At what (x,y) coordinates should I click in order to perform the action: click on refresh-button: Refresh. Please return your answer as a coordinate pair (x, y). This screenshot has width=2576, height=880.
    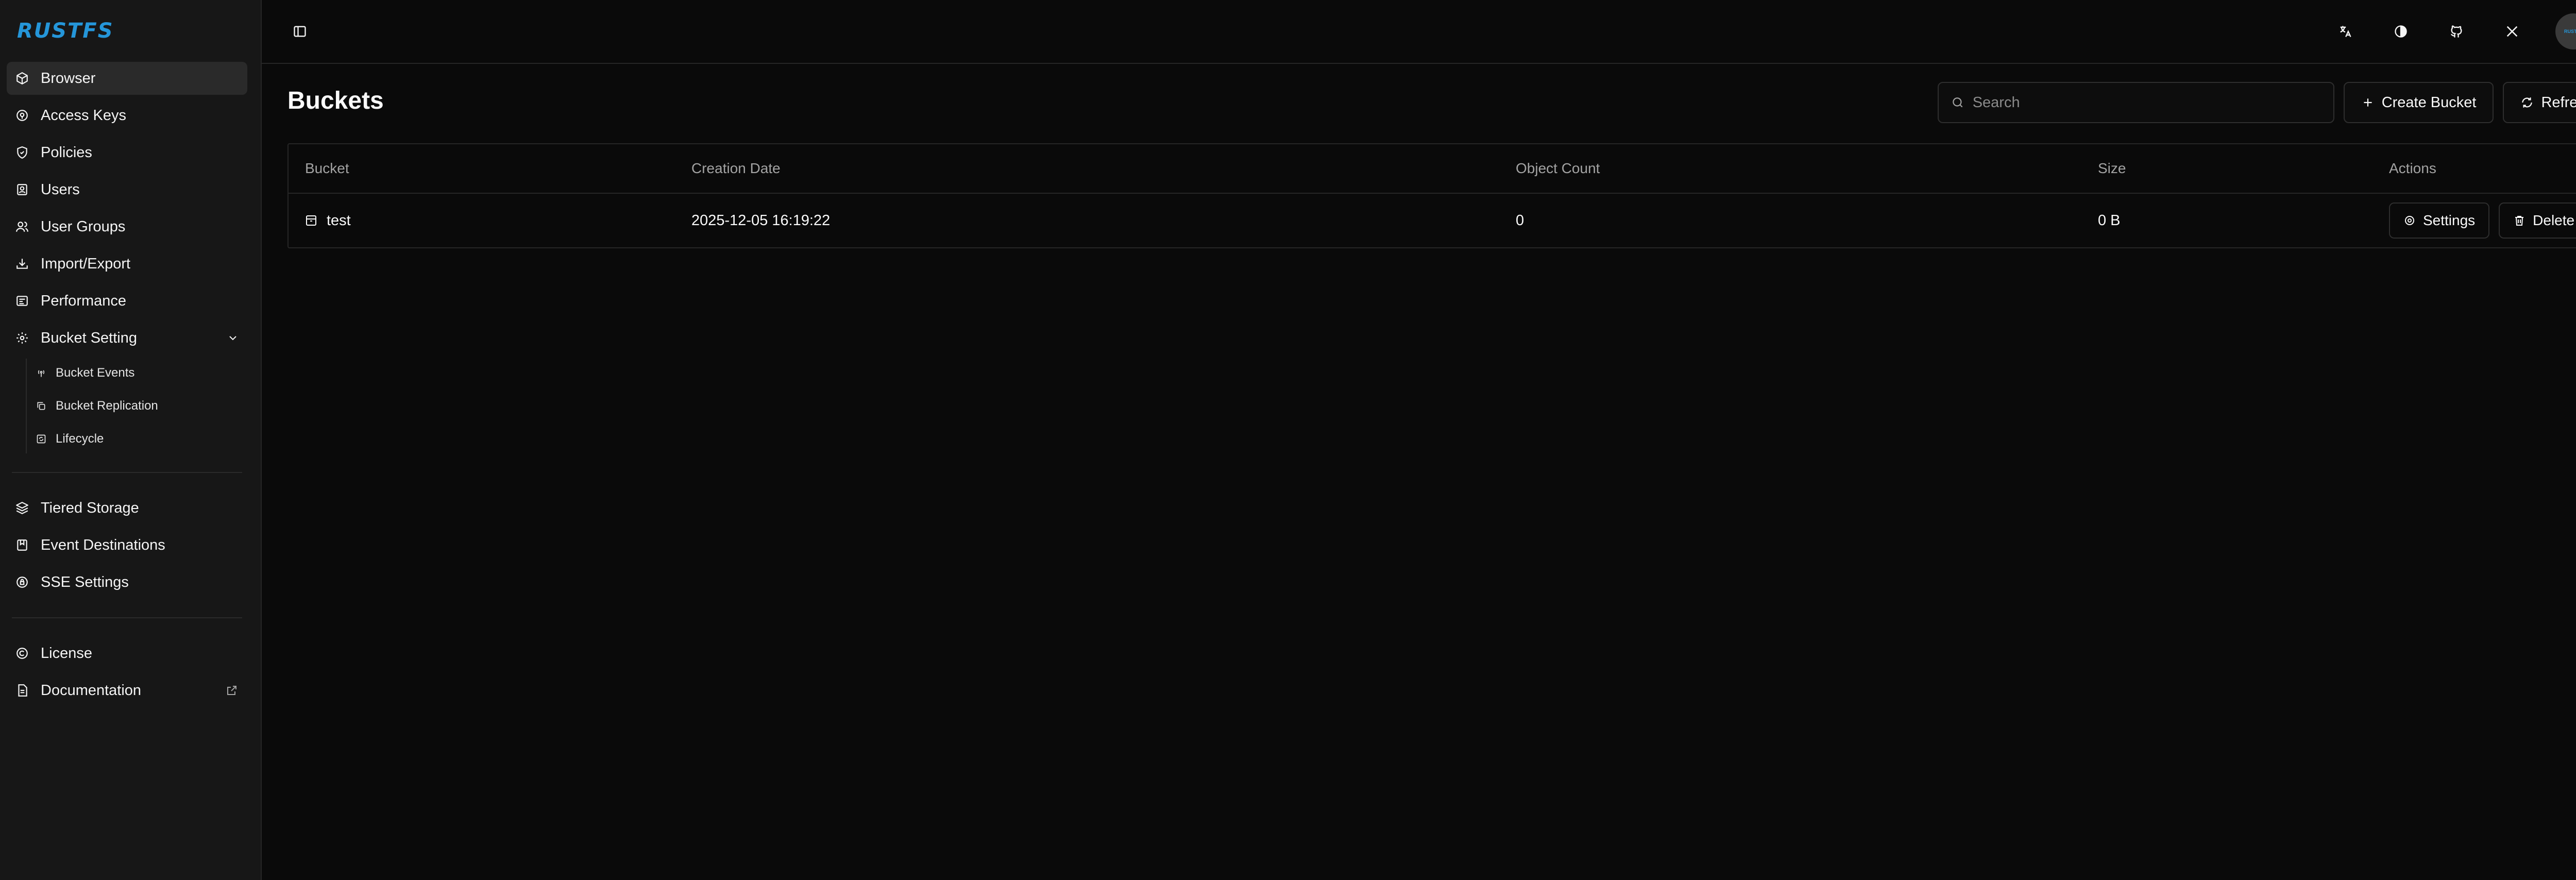
    Looking at the image, I should click on (2539, 102).